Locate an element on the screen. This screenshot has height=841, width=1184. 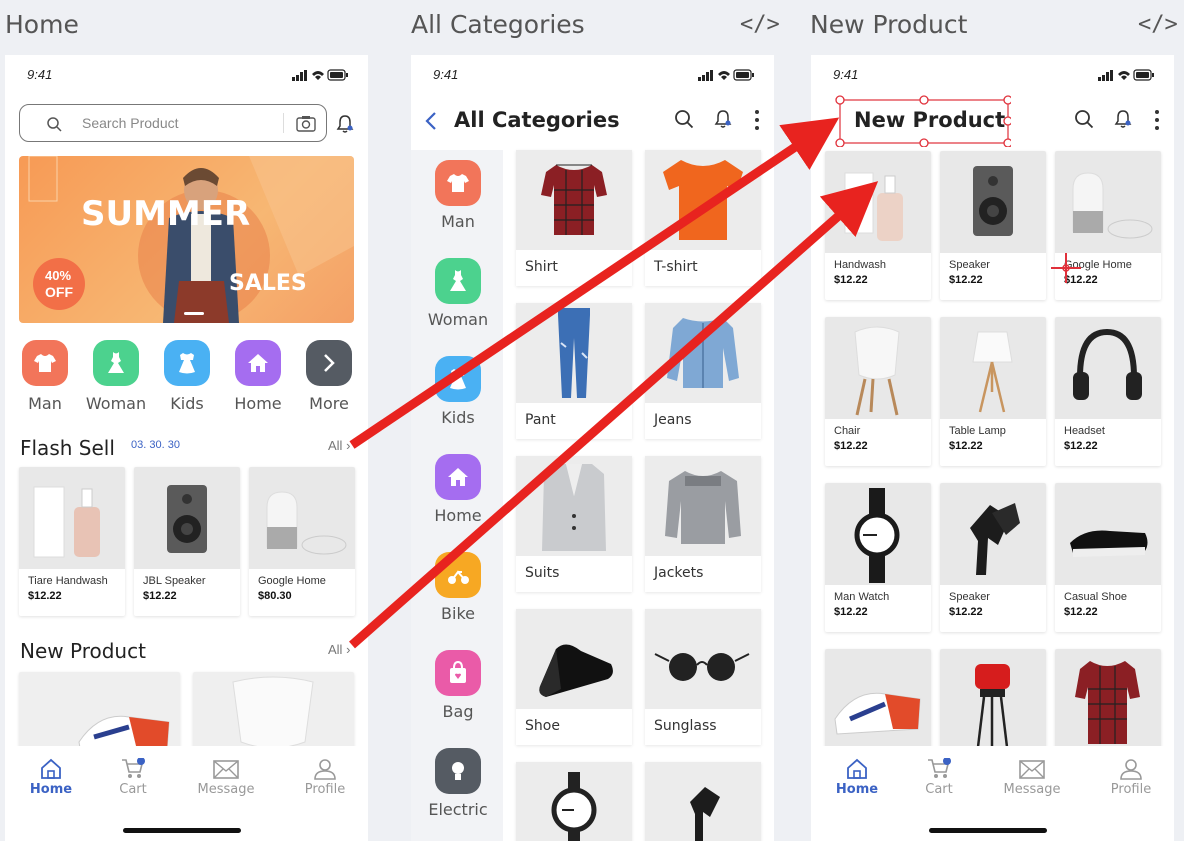
sidebar-item-home: Home is located at coordinates (458, 489).